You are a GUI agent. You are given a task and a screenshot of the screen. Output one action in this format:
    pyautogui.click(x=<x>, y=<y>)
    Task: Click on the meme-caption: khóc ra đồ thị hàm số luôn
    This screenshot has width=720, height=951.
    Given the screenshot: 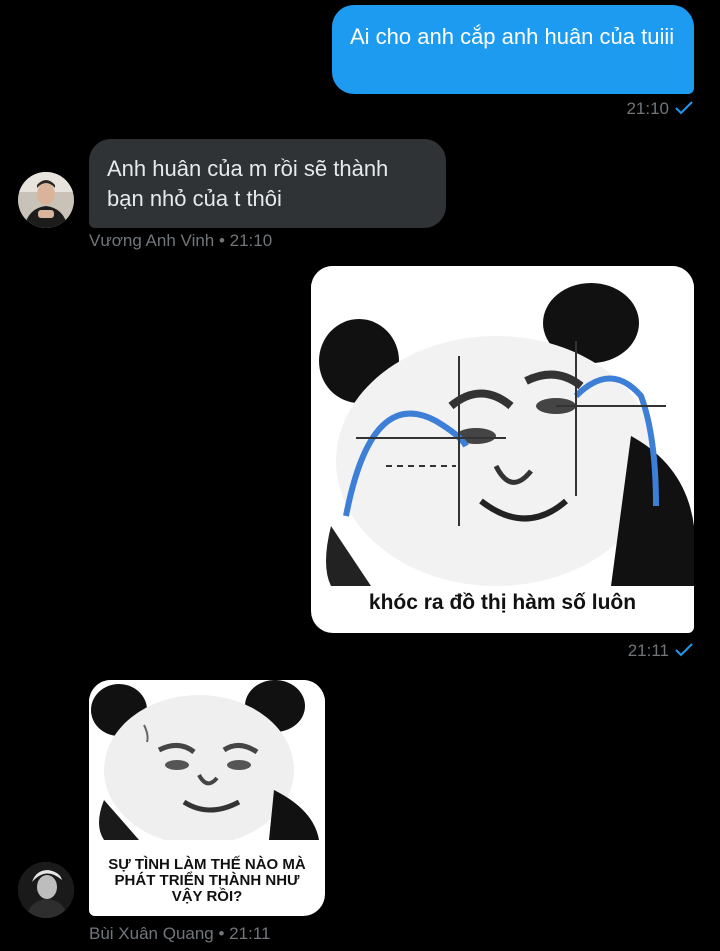 What is the action you would take?
    pyautogui.click(x=502, y=602)
    